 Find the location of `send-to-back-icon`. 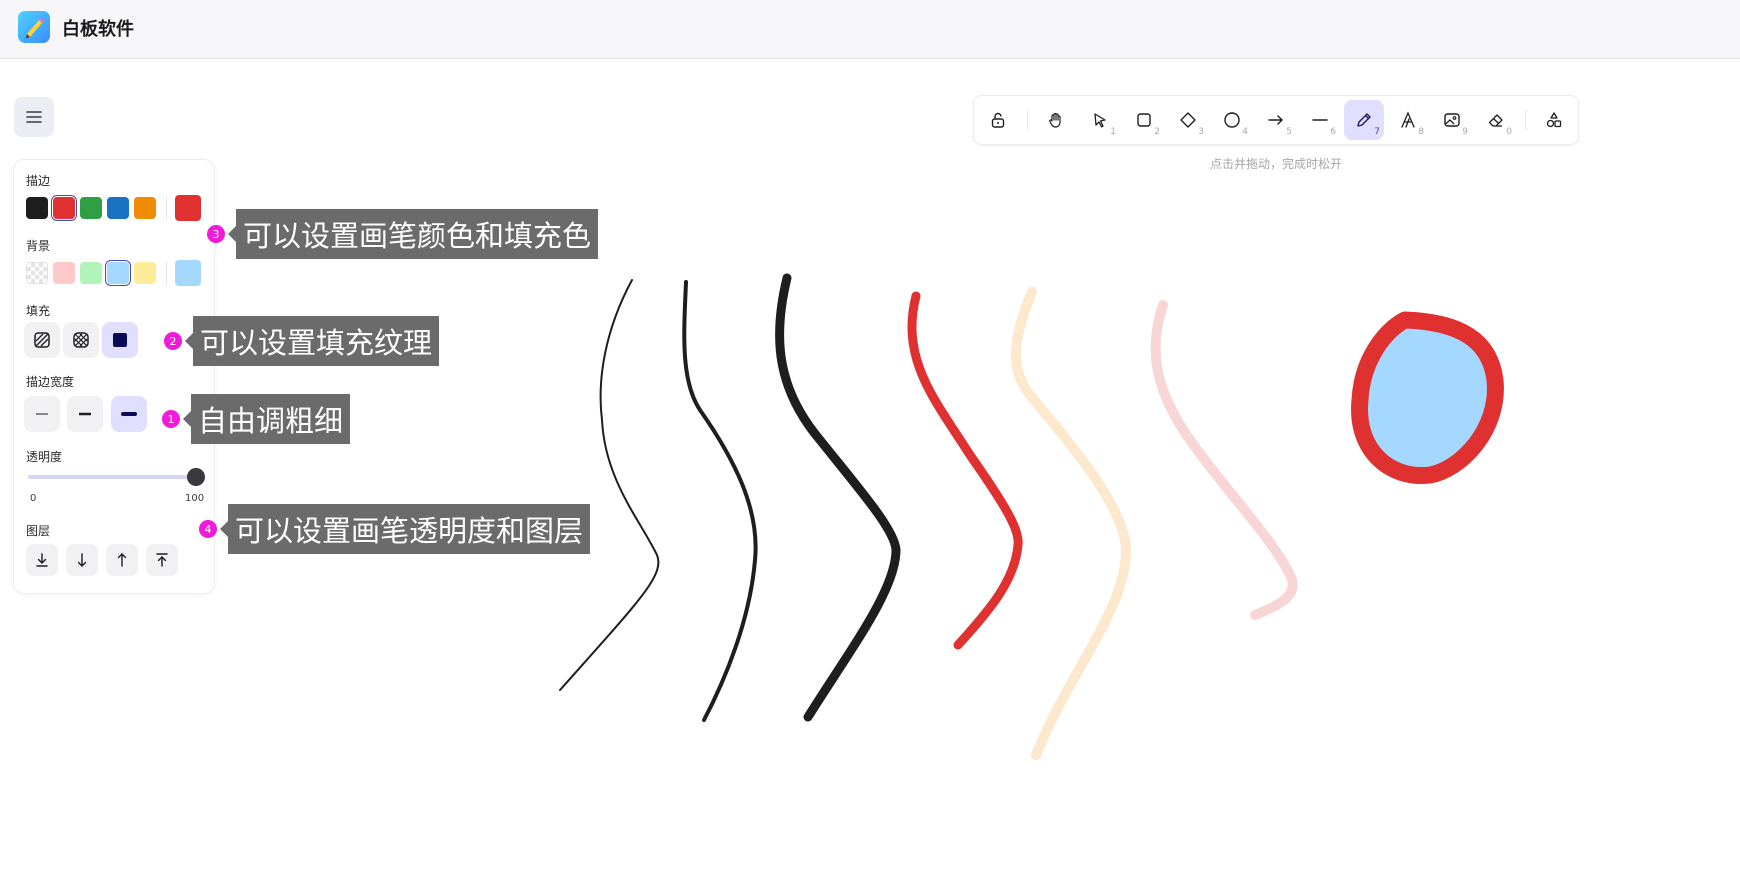

send-to-back-icon is located at coordinates (42, 560).